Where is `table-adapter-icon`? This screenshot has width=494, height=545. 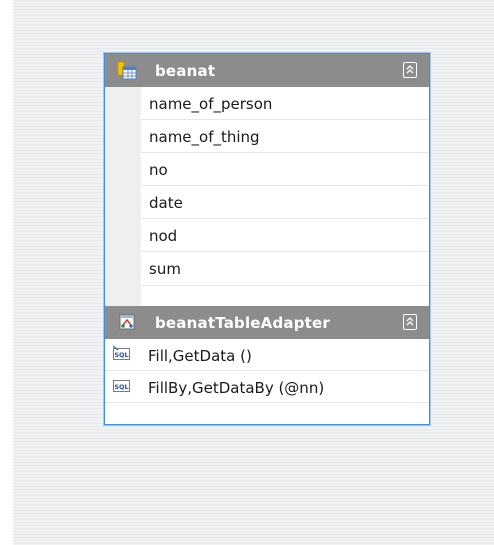
table-adapter-icon is located at coordinates (127, 323).